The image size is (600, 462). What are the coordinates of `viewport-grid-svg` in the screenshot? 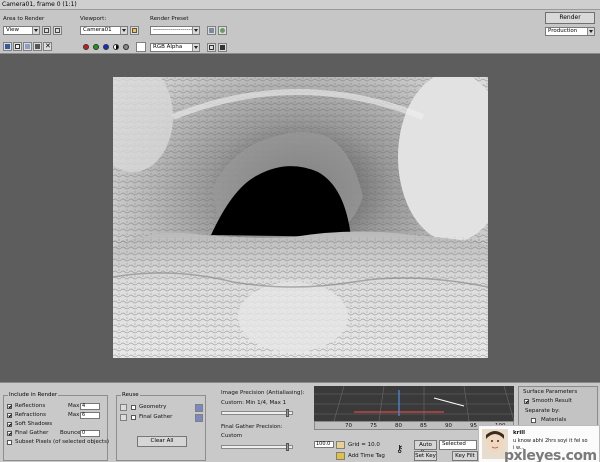 It's located at (414, 403).